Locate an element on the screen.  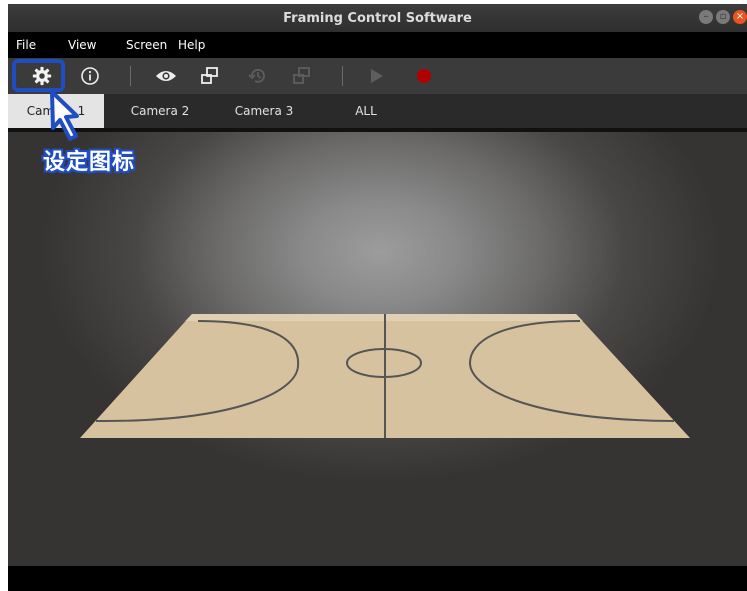
history-button is located at coordinates (258, 76).